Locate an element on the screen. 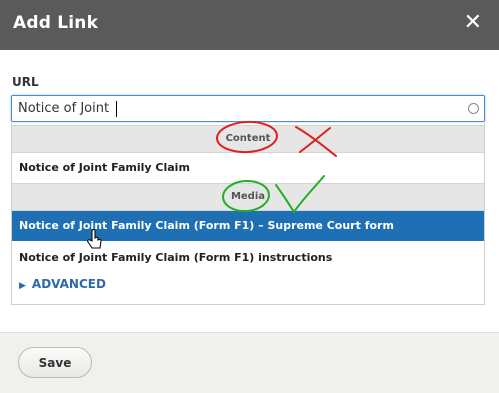 The height and width of the screenshot is (393, 499). group-header-media: Media is located at coordinates (248, 197).